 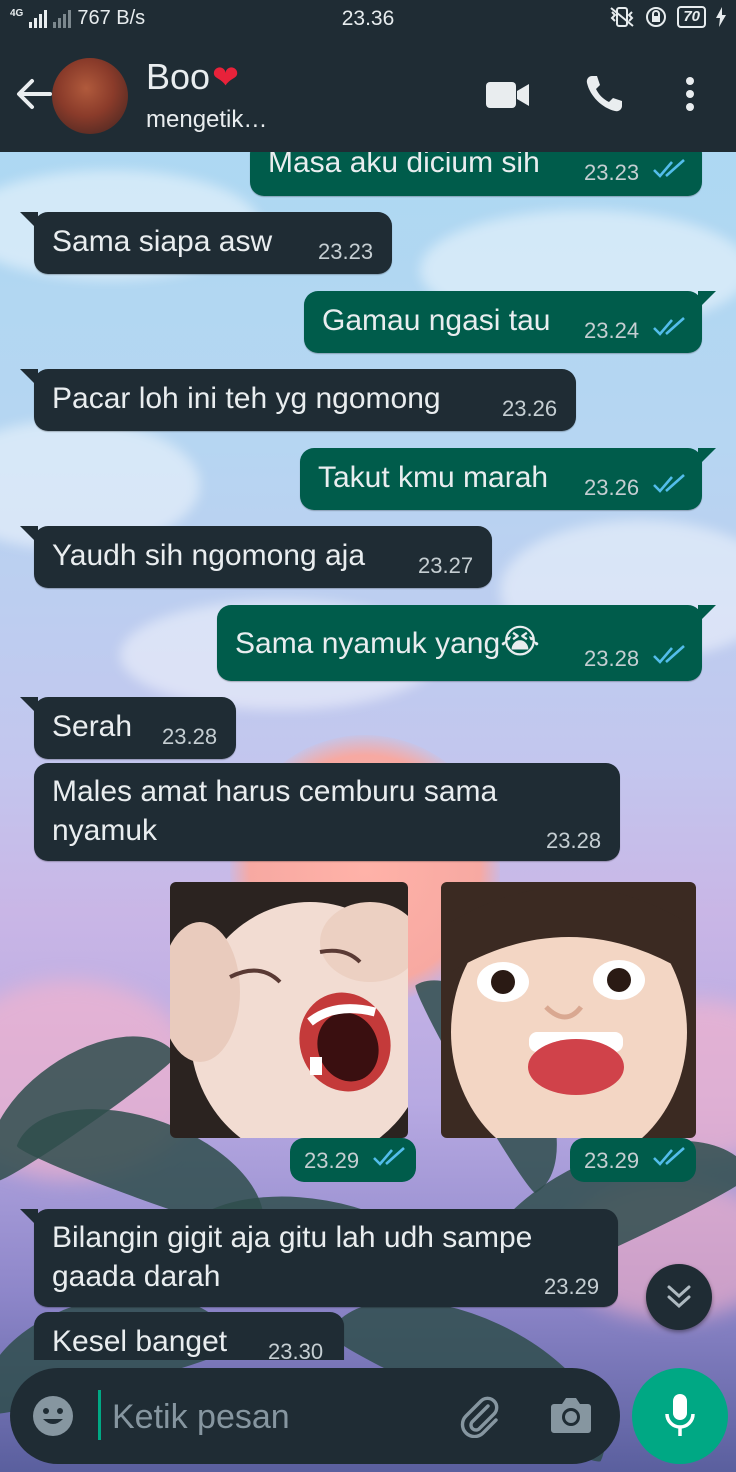 What do you see at coordinates (246, 398) in the screenshot?
I see `message-text: Pacar loh ini teh yg ngomong` at bounding box center [246, 398].